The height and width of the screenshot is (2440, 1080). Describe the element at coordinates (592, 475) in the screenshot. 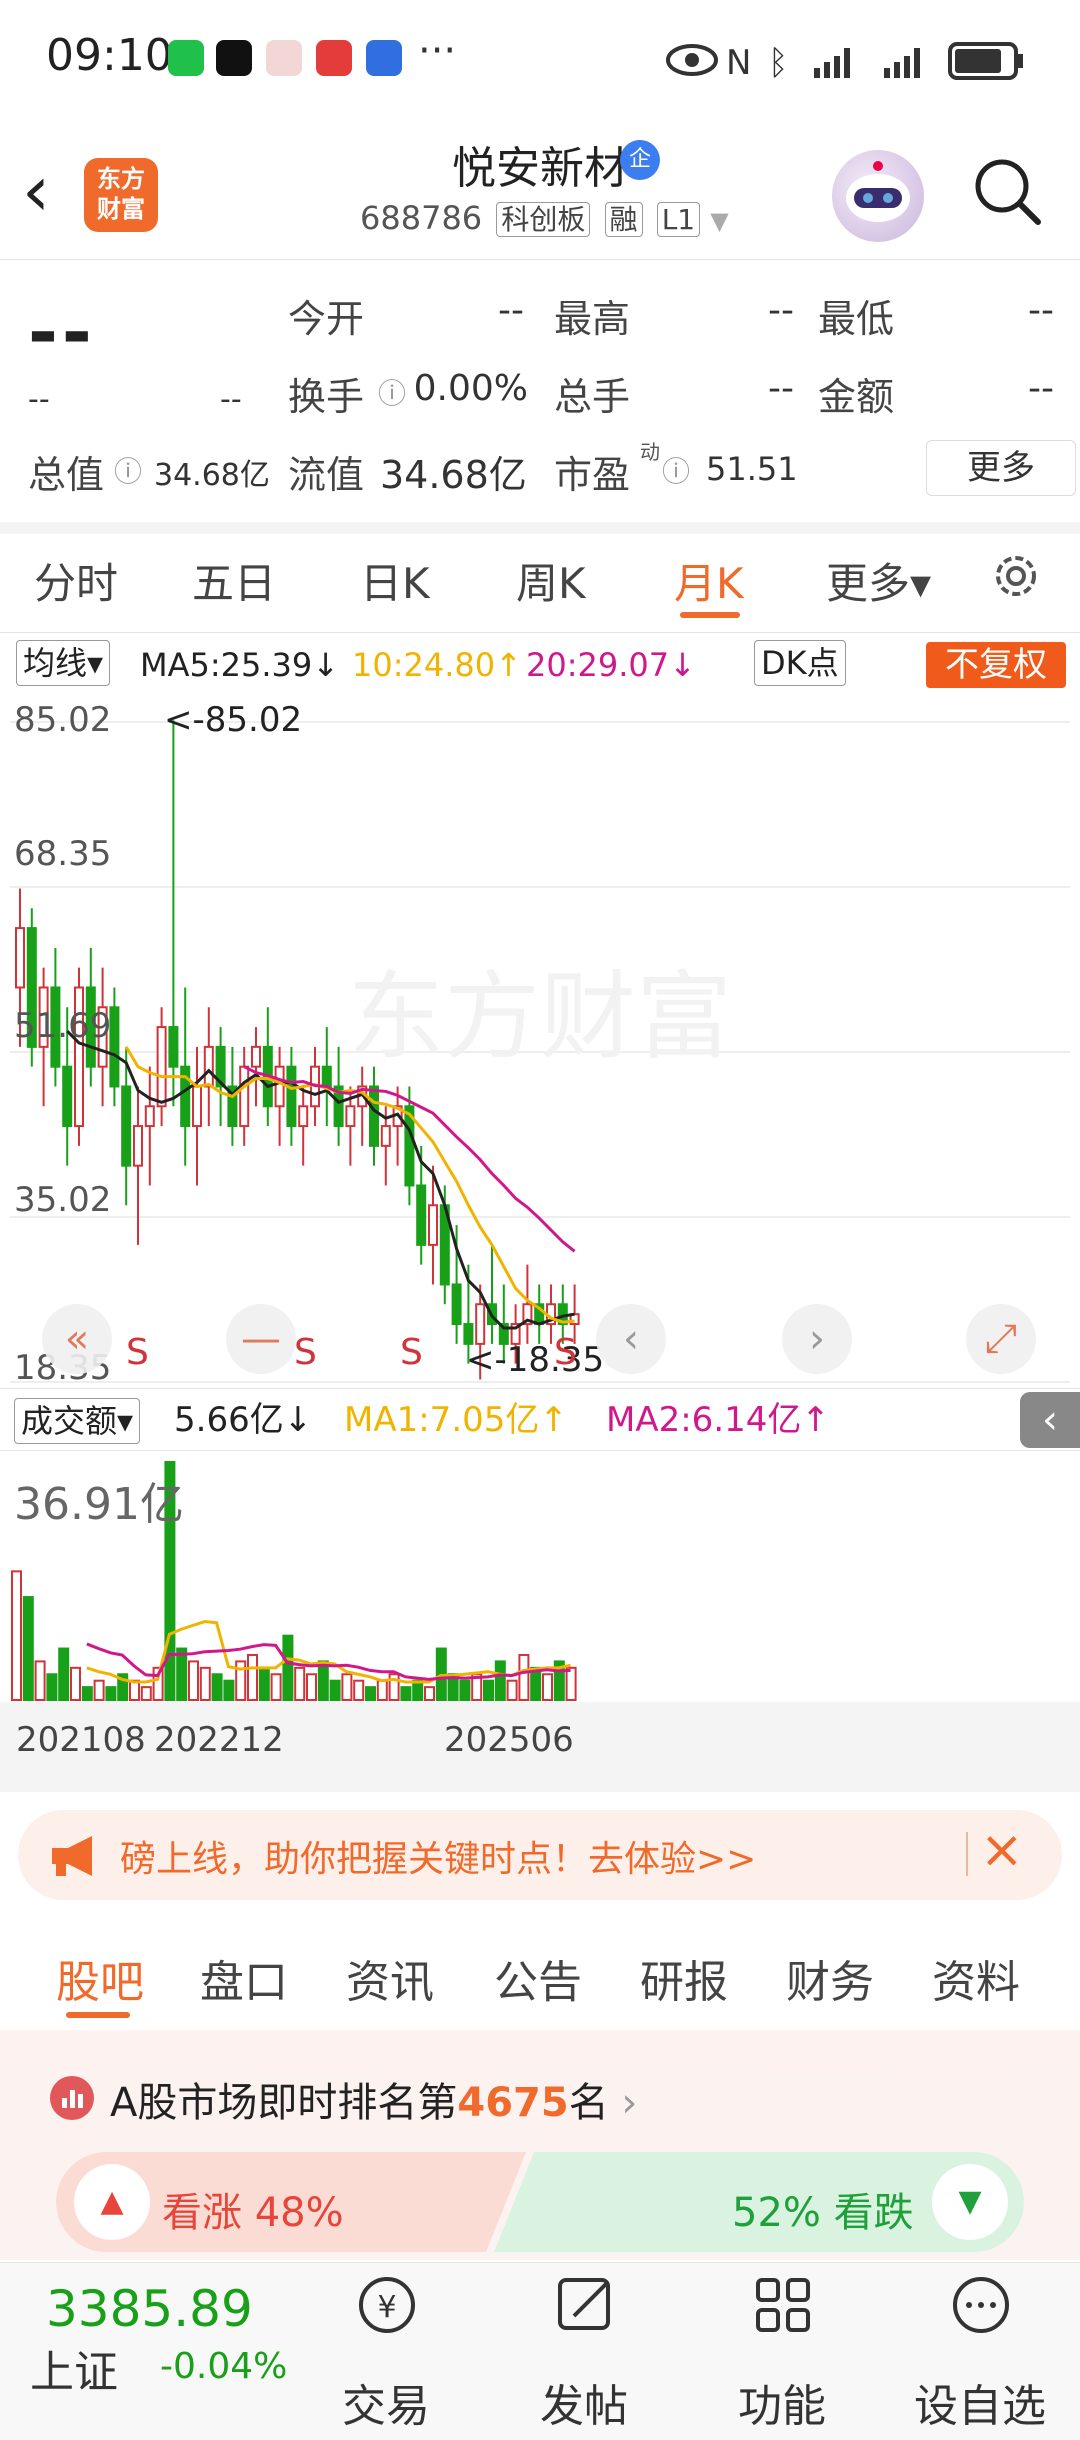

I see `pe-label: 市盈` at that location.